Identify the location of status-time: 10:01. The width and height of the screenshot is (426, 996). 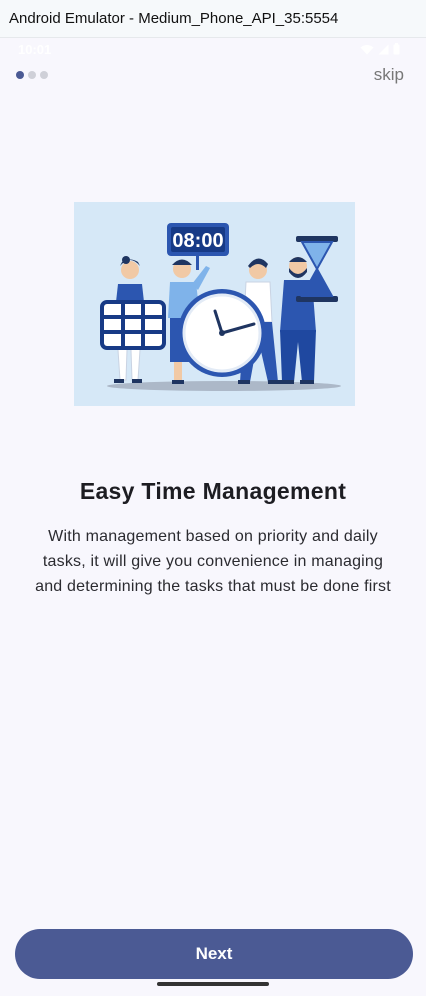
(35, 49).